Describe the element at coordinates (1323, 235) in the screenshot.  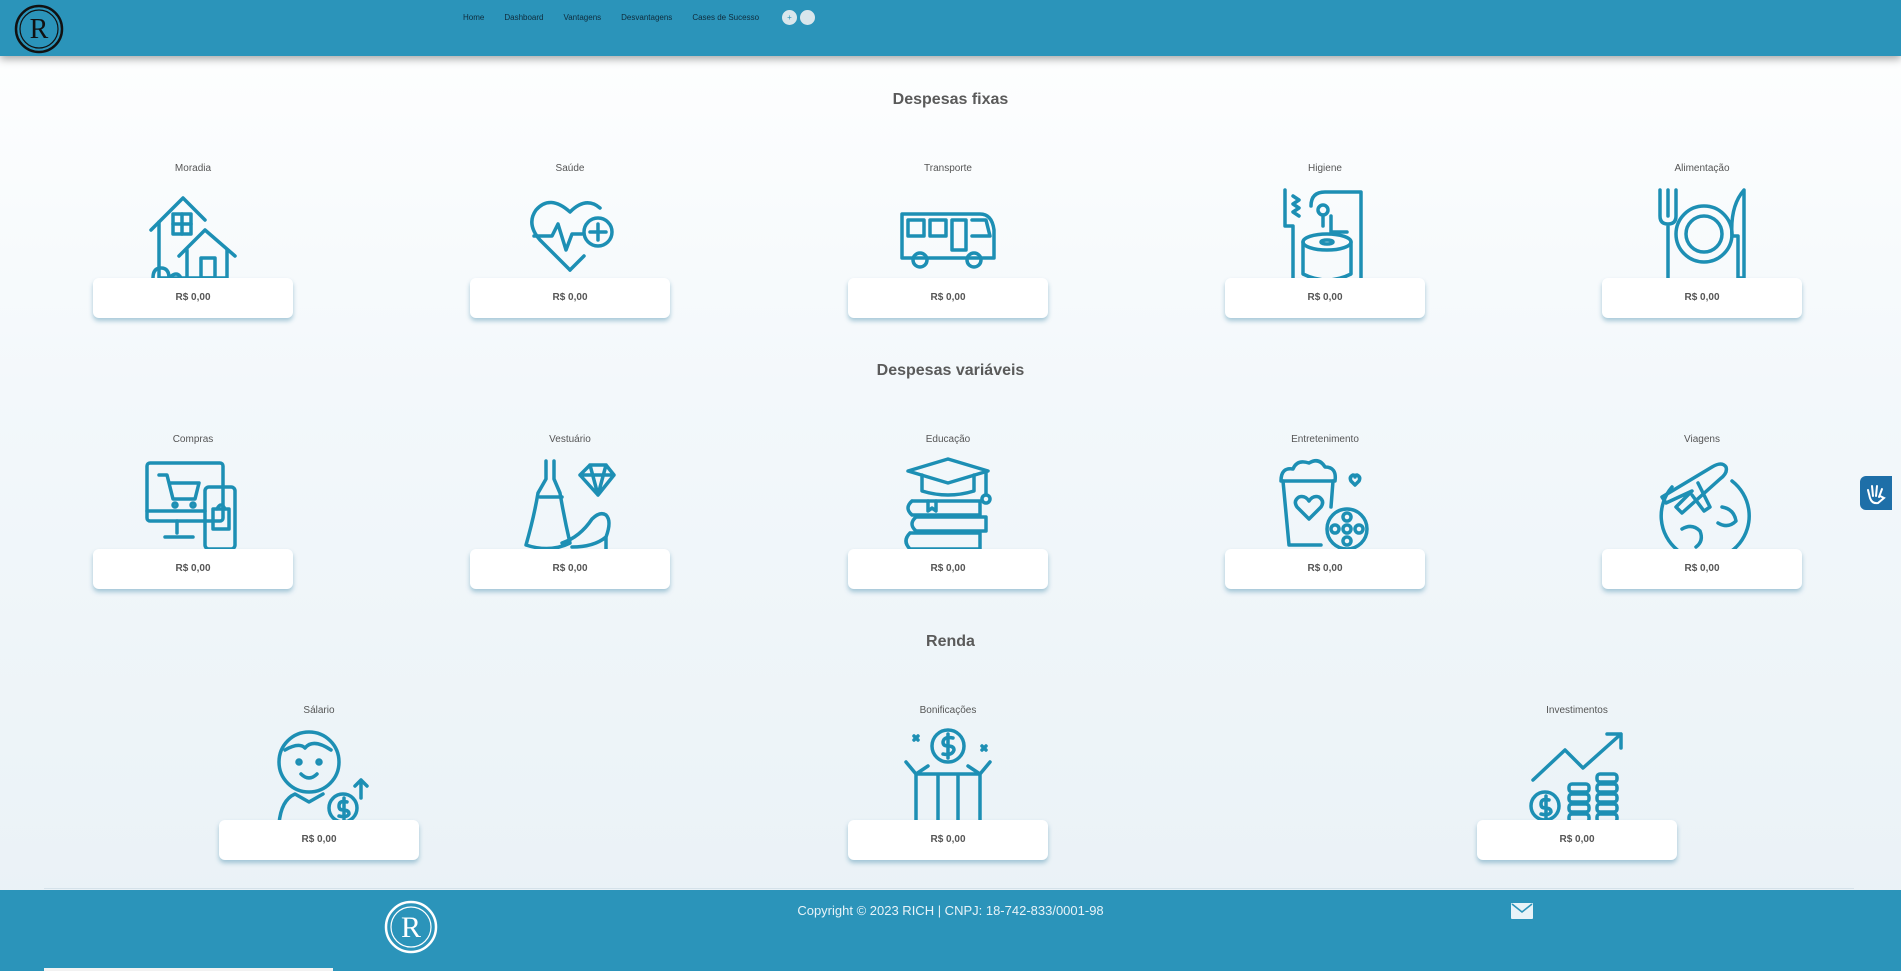
I see `hygiene-icon` at that location.